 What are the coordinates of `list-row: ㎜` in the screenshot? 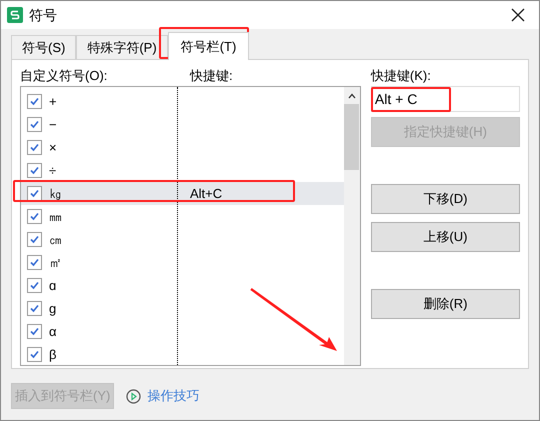 It's located at (182, 216).